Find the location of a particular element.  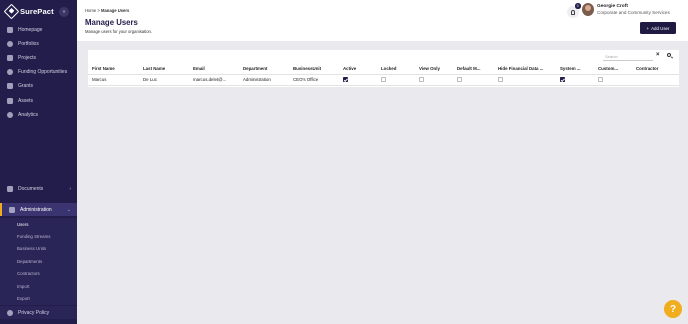

breadcrumb-current: Manage Users is located at coordinates (115, 10).